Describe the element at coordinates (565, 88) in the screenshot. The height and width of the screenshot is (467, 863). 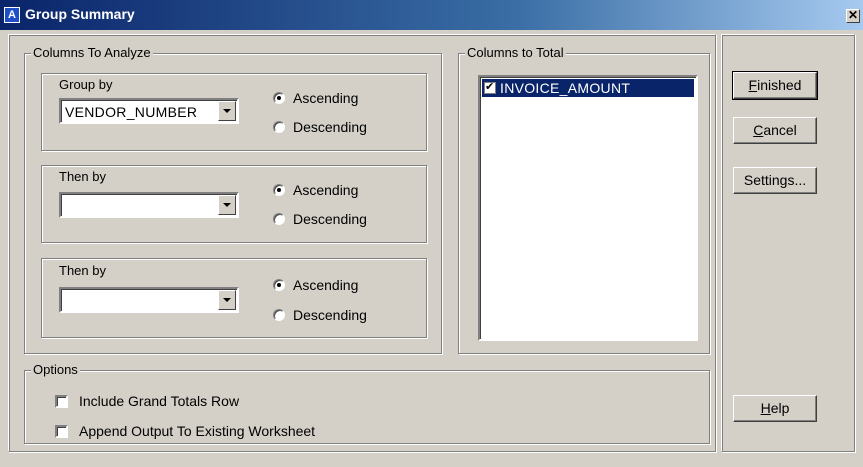
I see `list-item-label: INVOICE_AMOUNT` at that location.